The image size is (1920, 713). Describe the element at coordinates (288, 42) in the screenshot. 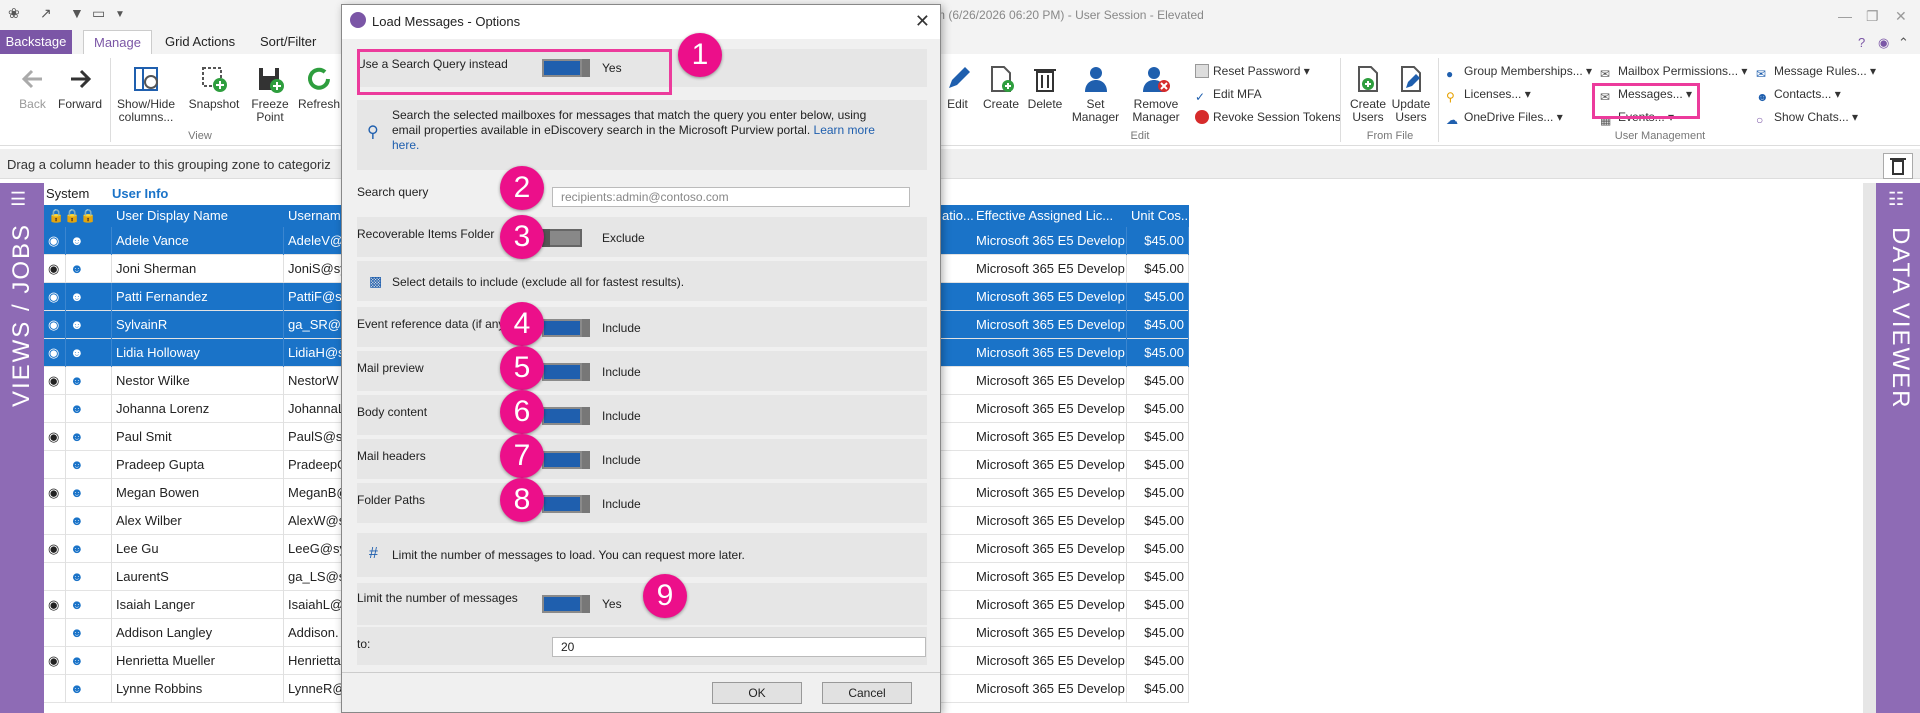

I see `tab-sort-filter: Sort/Filter` at that location.